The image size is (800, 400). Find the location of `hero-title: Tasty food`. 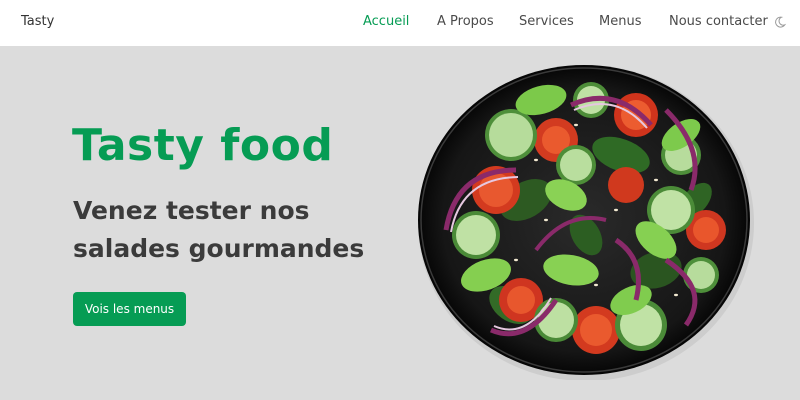

hero-title: Tasty food is located at coordinates (203, 145).